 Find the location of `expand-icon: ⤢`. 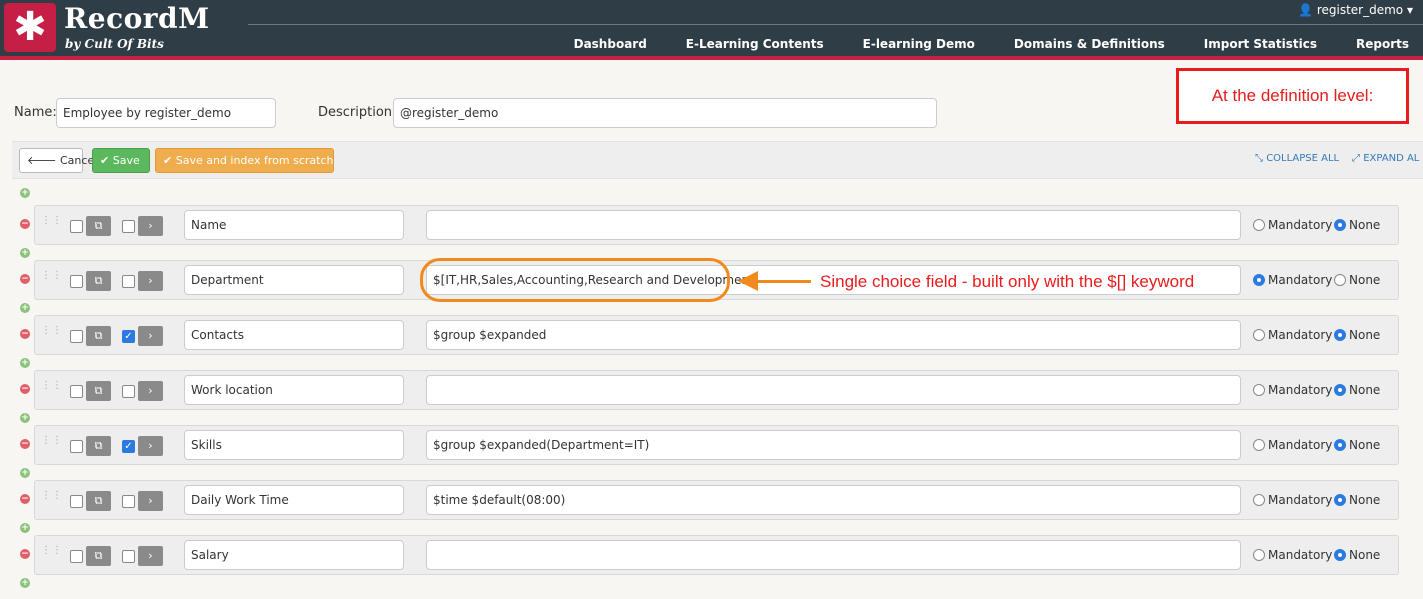

expand-icon: ⤢ is located at coordinates (1356, 158).